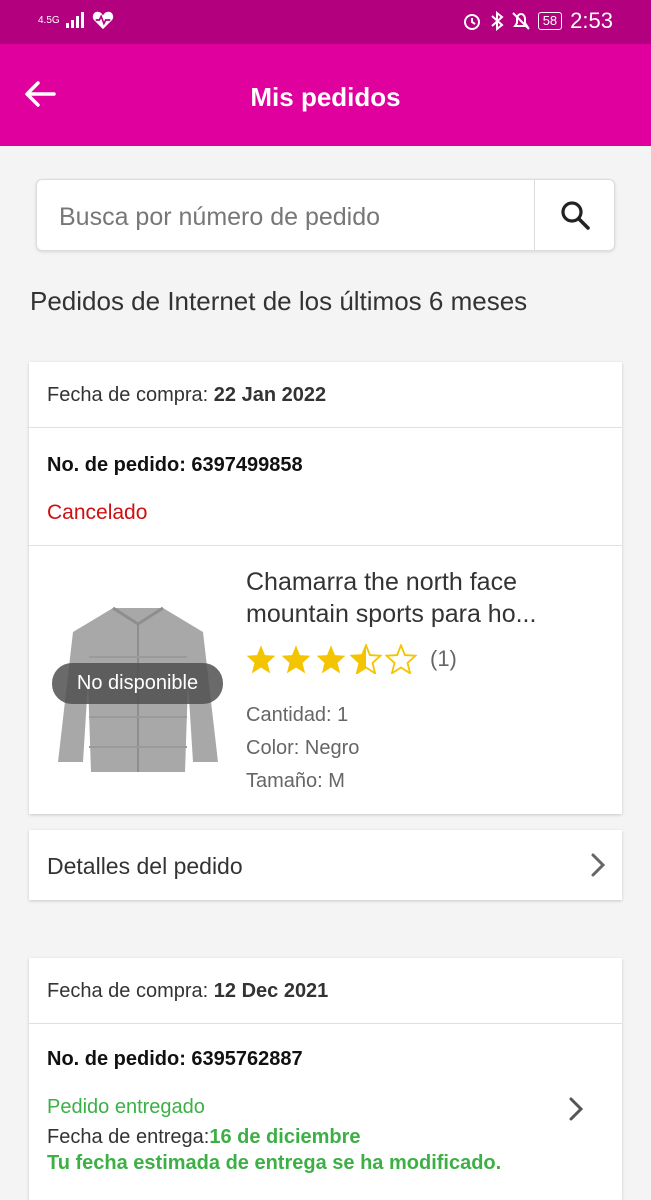  I want to click on network-indicator: 4.5G, so click(49, 20).